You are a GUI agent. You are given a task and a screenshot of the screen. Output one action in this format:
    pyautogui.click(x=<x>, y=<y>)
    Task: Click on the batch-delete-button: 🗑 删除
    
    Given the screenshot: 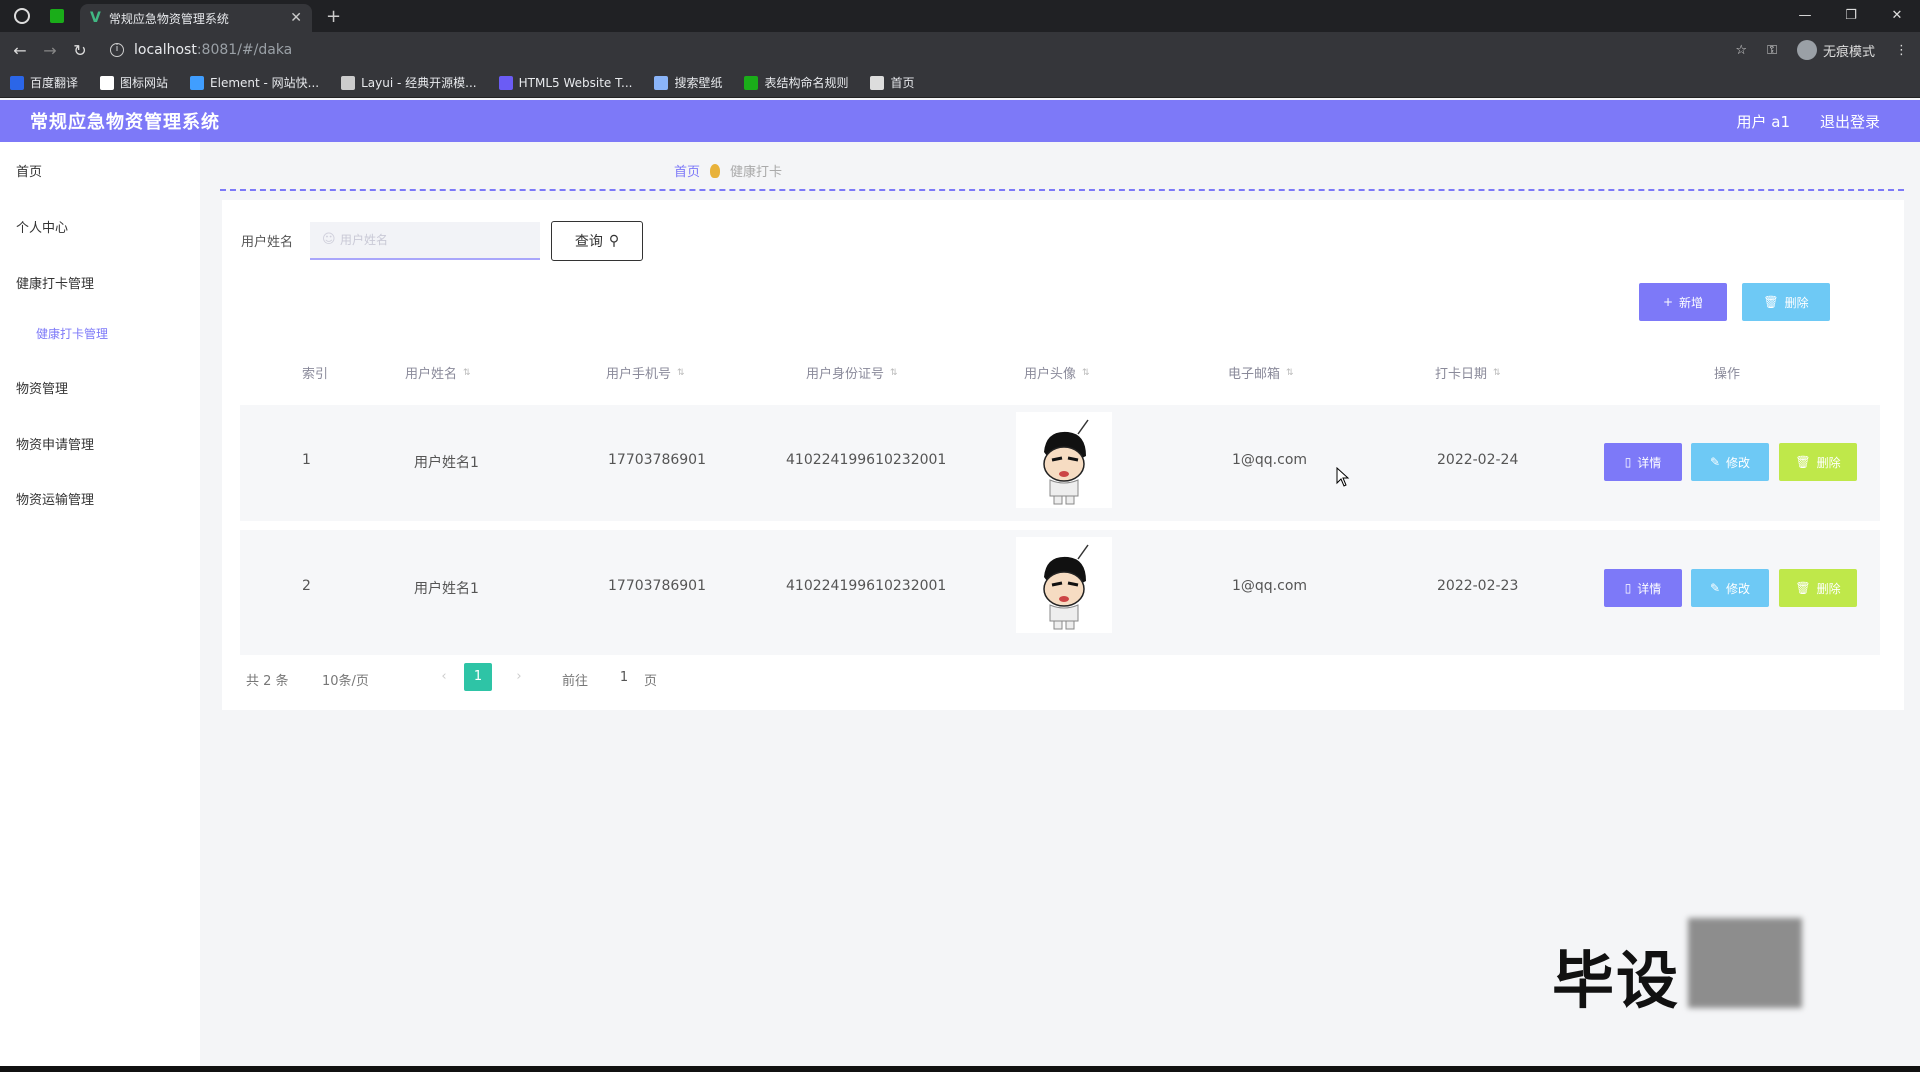 What is the action you would take?
    pyautogui.click(x=1786, y=302)
    